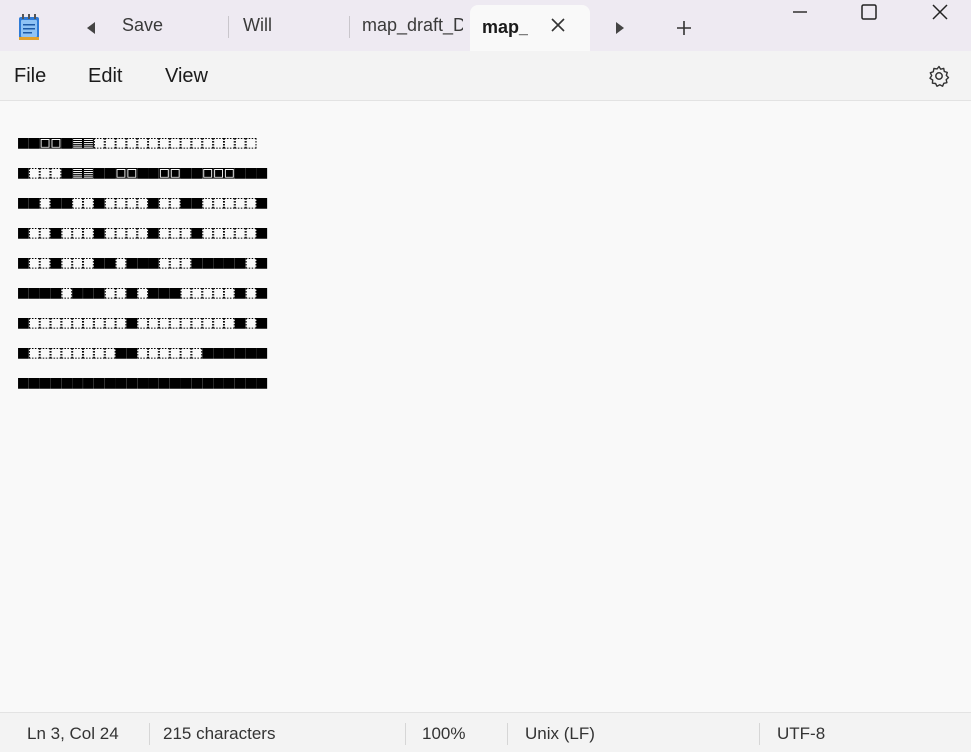  I want to click on tab-will: Will, so click(293, 25).